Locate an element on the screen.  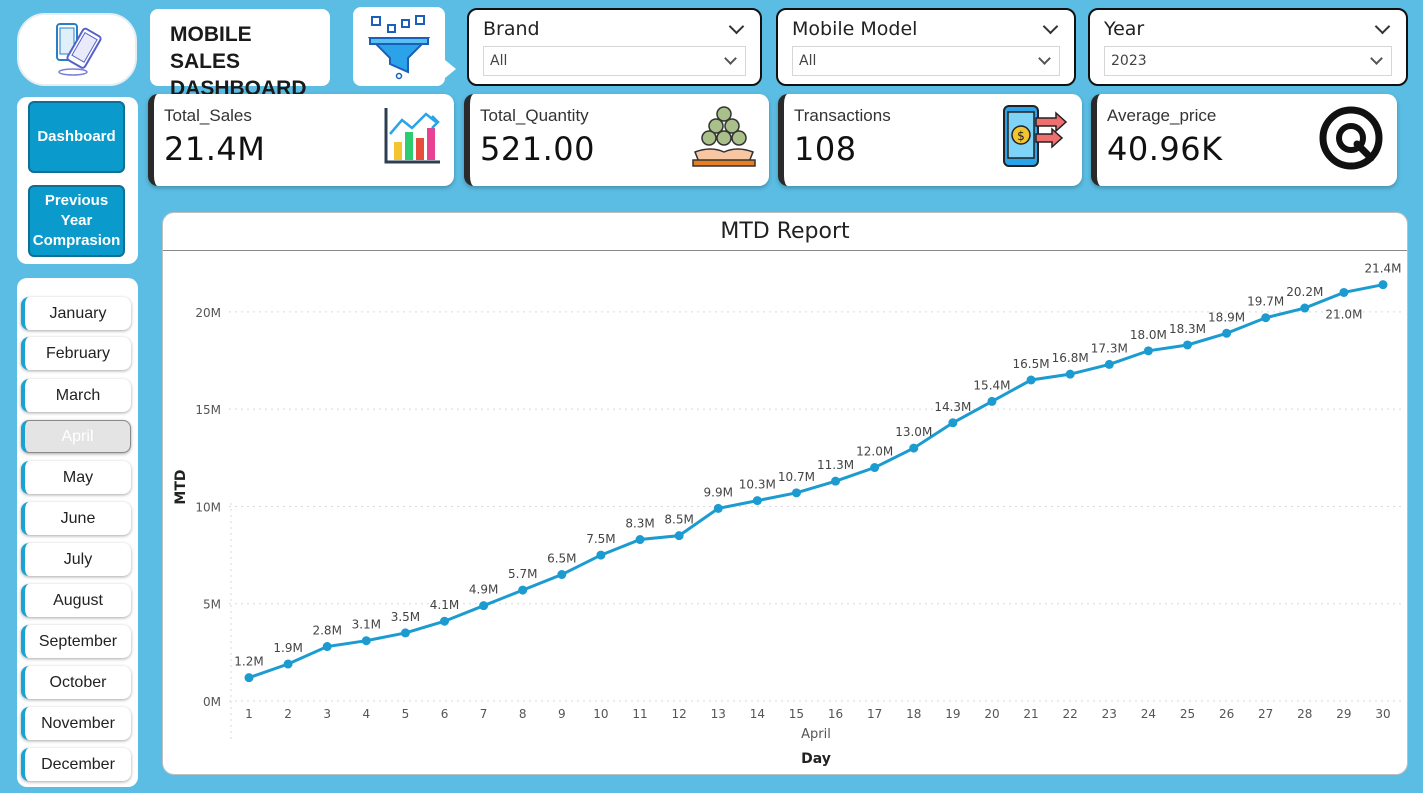
data-label: 1.2M is located at coordinates (248, 662).